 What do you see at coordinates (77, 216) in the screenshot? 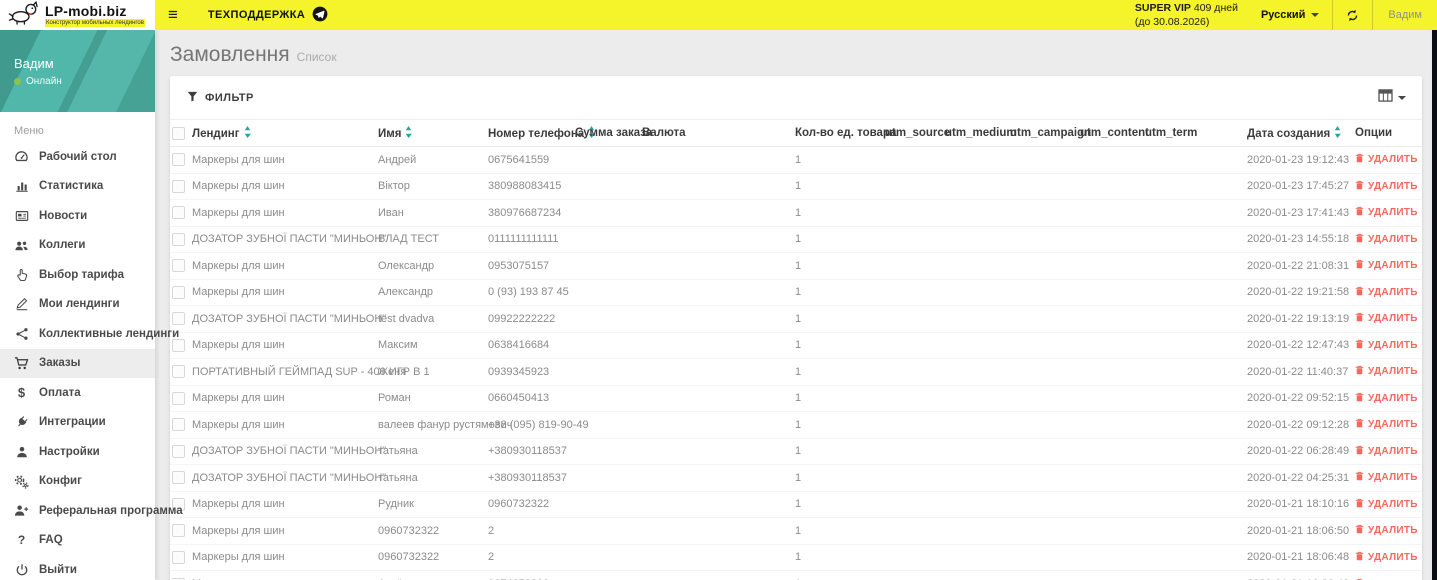
I see `sidebar-item-news: Новости` at bounding box center [77, 216].